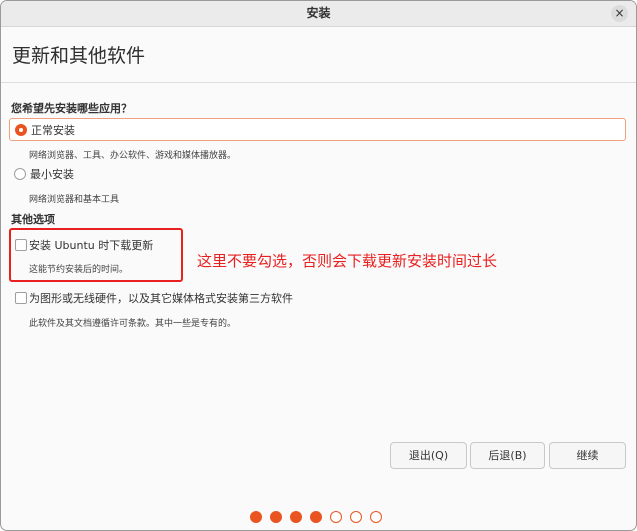 The width and height of the screenshot is (637, 531). Describe the element at coordinates (161, 298) in the screenshot. I see `third-party-label: 为图形或无线硬件，以及其它媒体格式安装第三方软件` at that location.